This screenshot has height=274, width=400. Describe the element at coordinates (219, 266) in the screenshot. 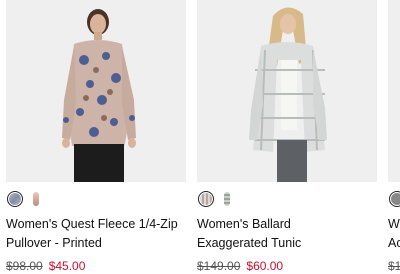

I see `original-price: $149.00` at that location.